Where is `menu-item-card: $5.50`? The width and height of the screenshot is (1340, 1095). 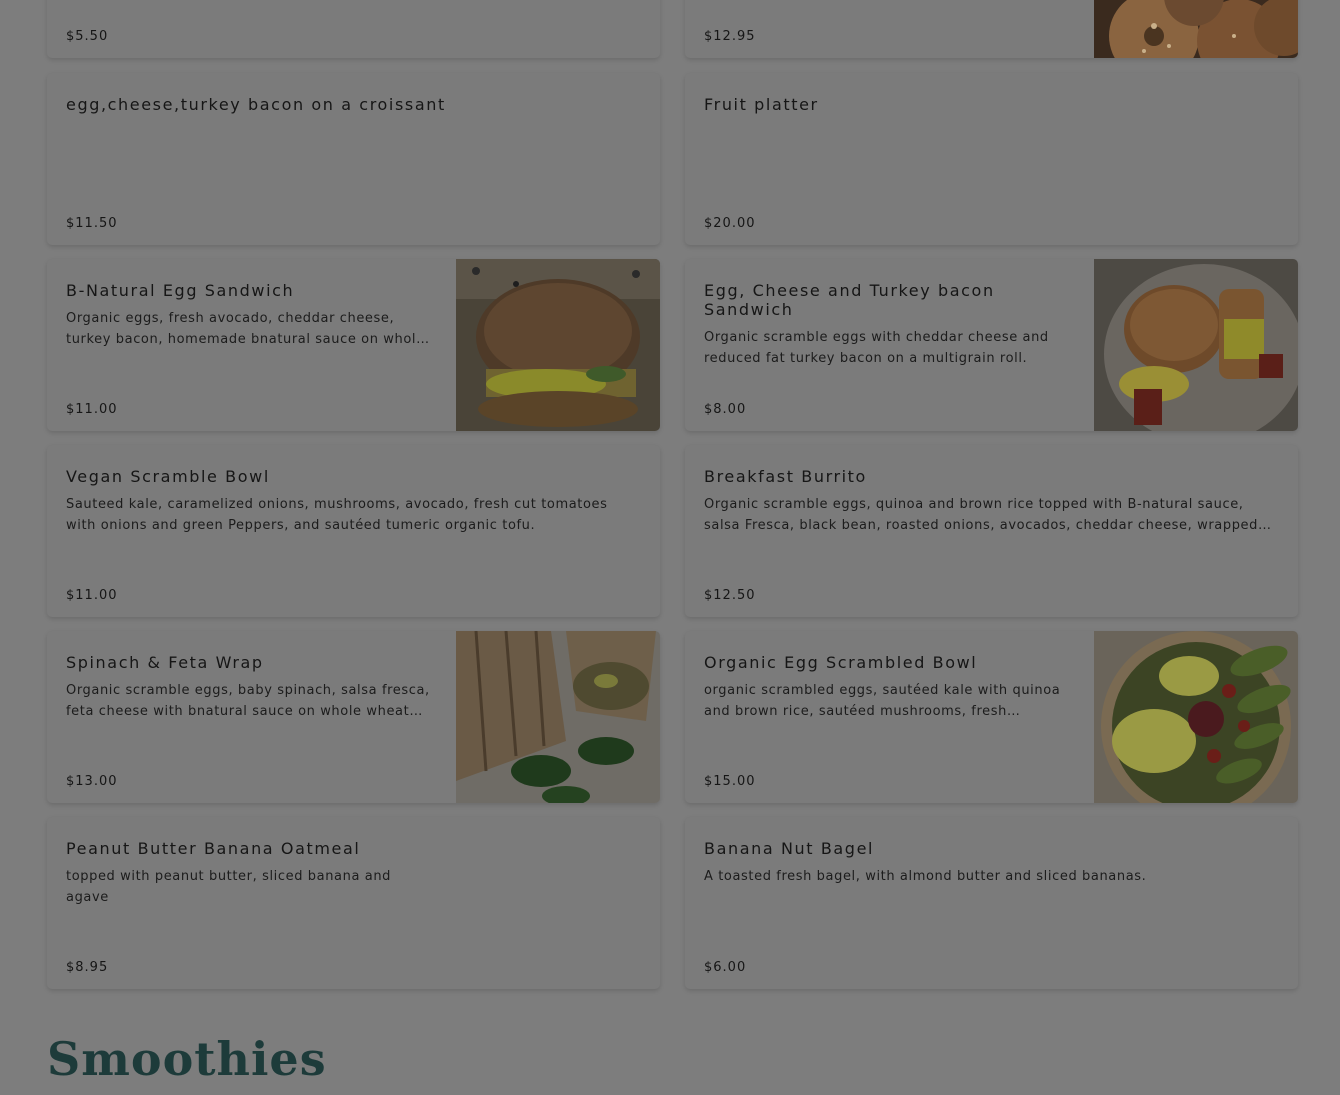 menu-item-card: $5.50 is located at coordinates (353, 29).